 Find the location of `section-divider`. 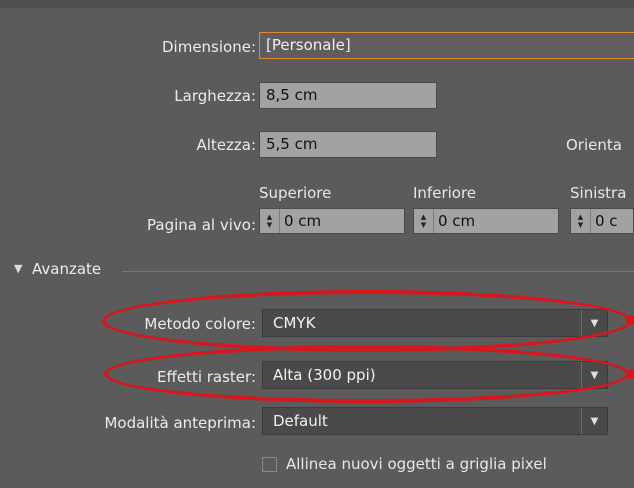

section-divider is located at coordinates (378, 271).